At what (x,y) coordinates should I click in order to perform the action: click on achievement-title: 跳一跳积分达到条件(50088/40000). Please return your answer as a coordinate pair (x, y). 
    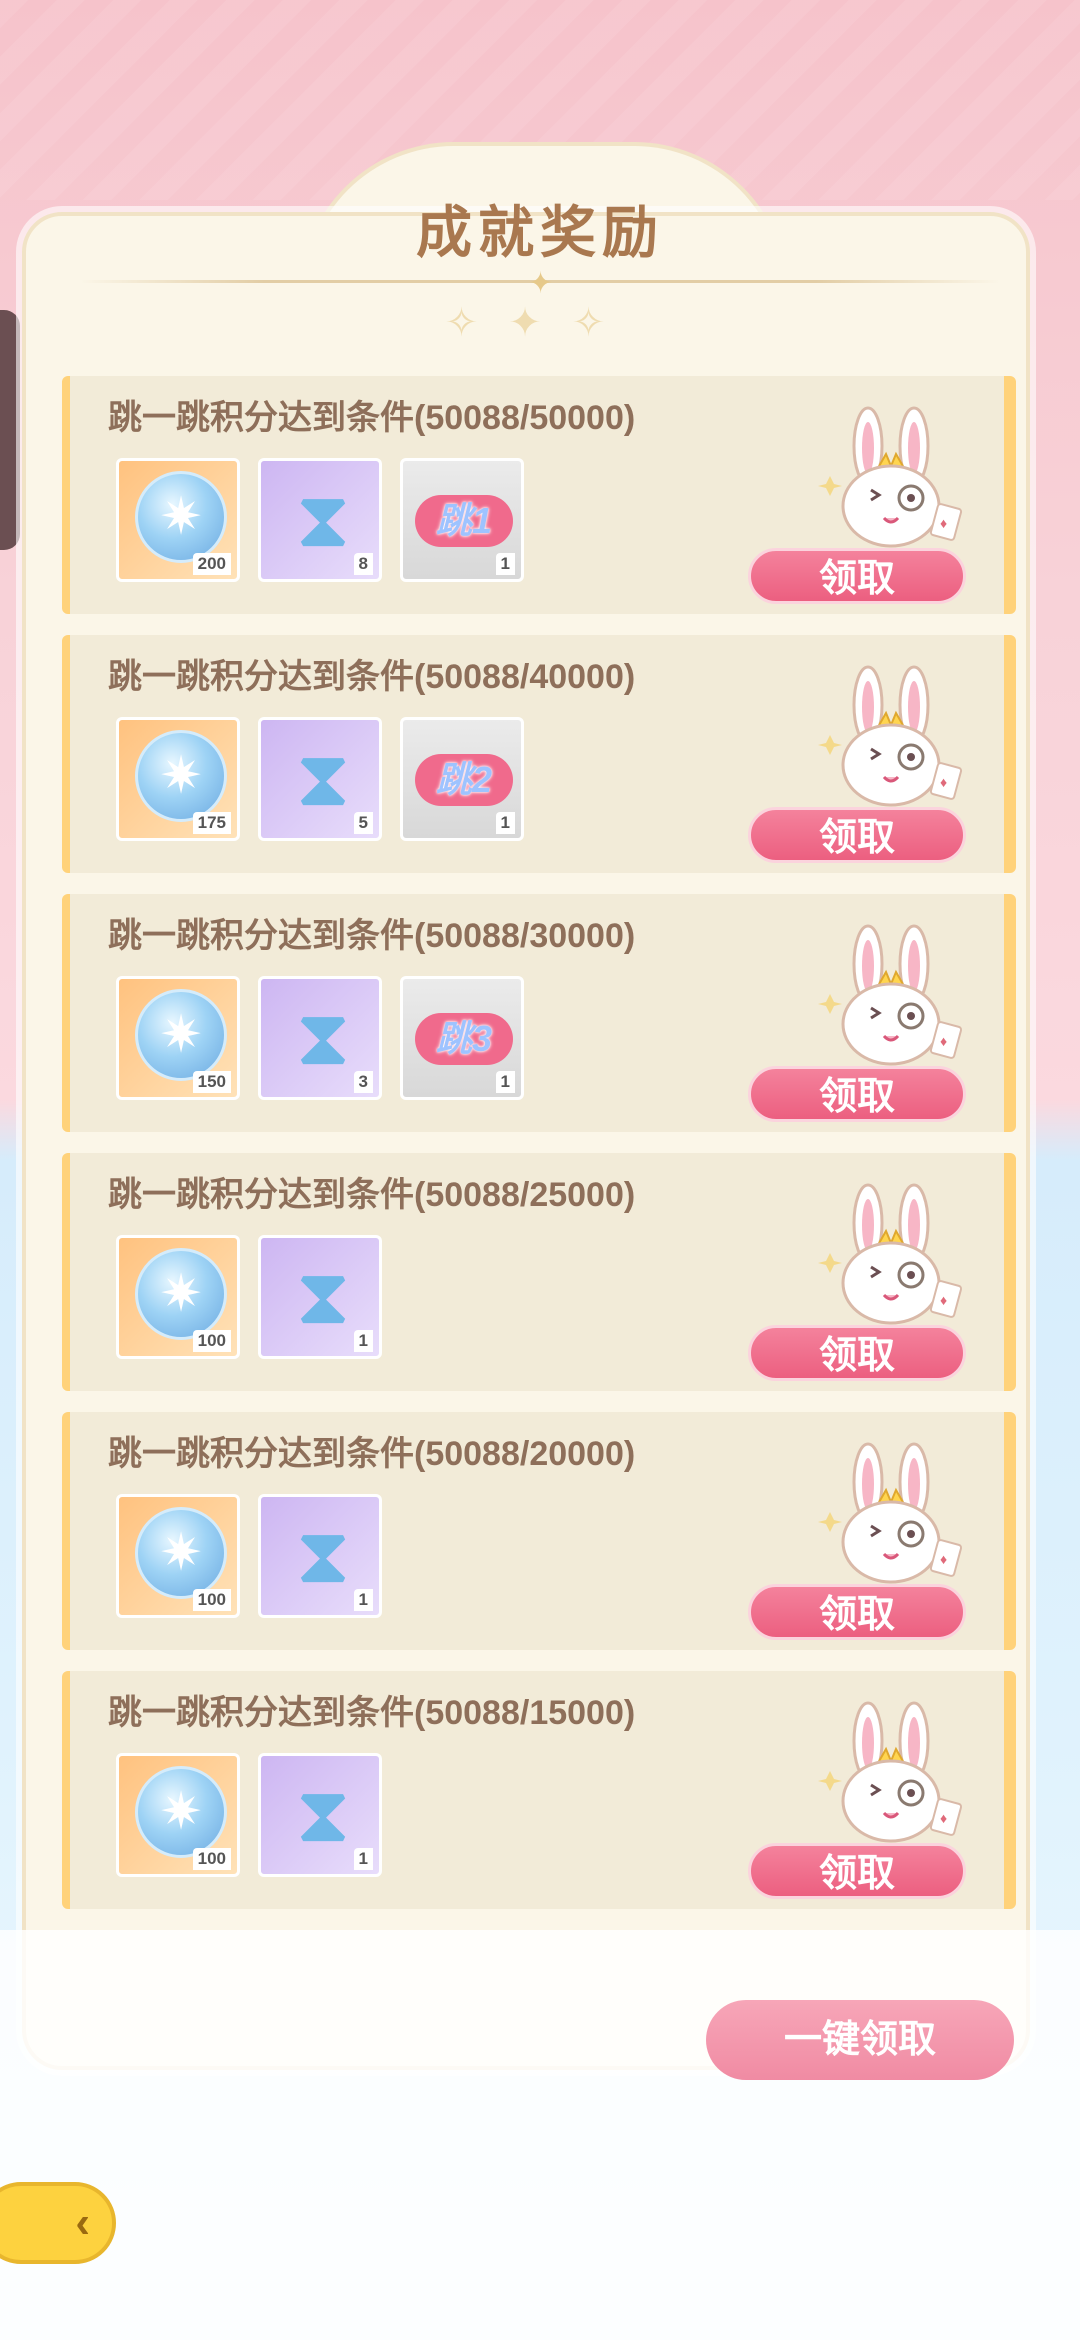
    Looking at the image, I should click on (372, 677).